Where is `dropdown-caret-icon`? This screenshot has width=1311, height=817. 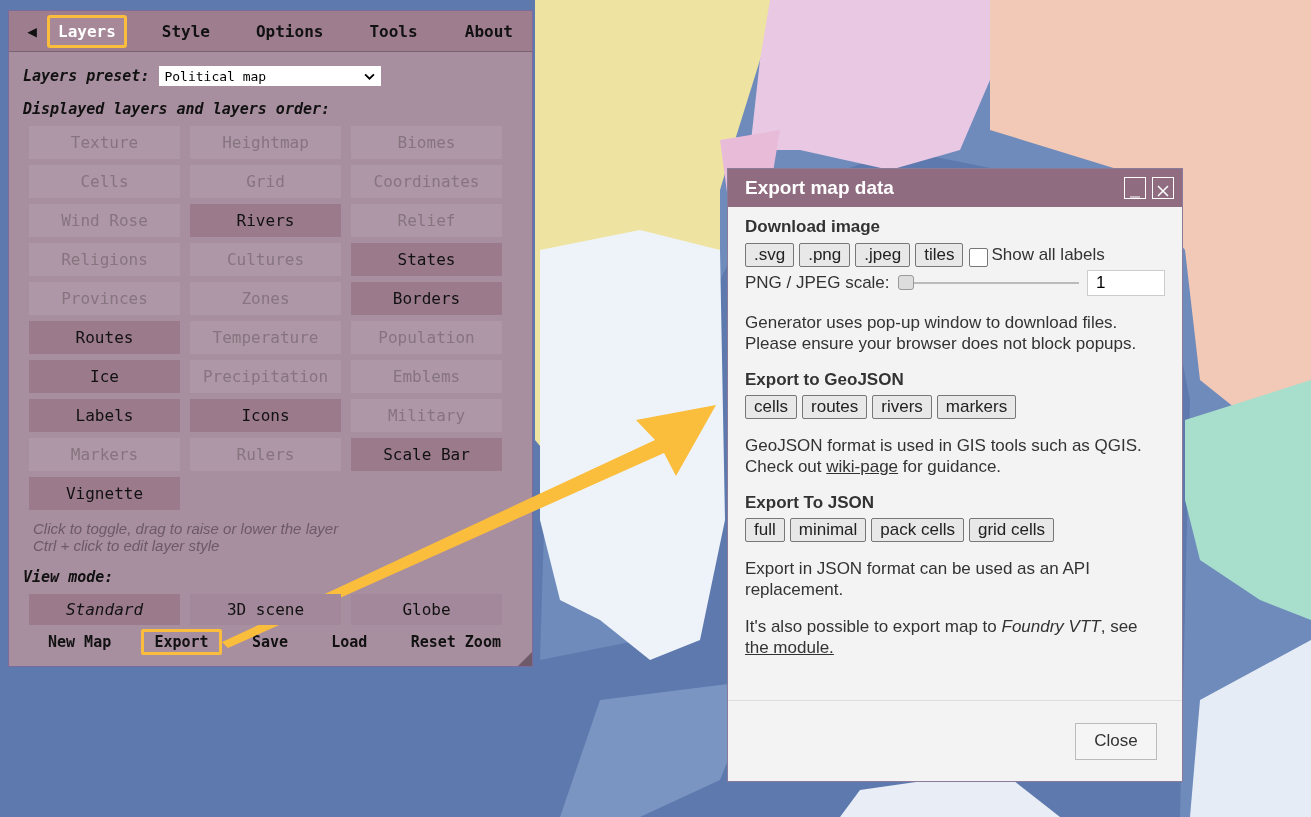
dropdown-caret-icon is located at coordinates (370, 76).